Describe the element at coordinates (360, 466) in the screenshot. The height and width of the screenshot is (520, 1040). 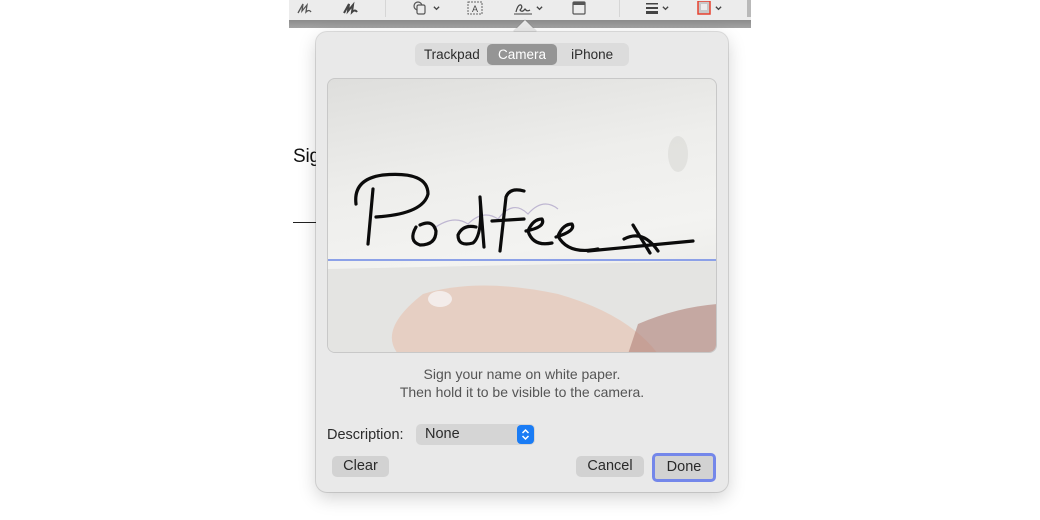
I see `clear-button: Clear` at that location.